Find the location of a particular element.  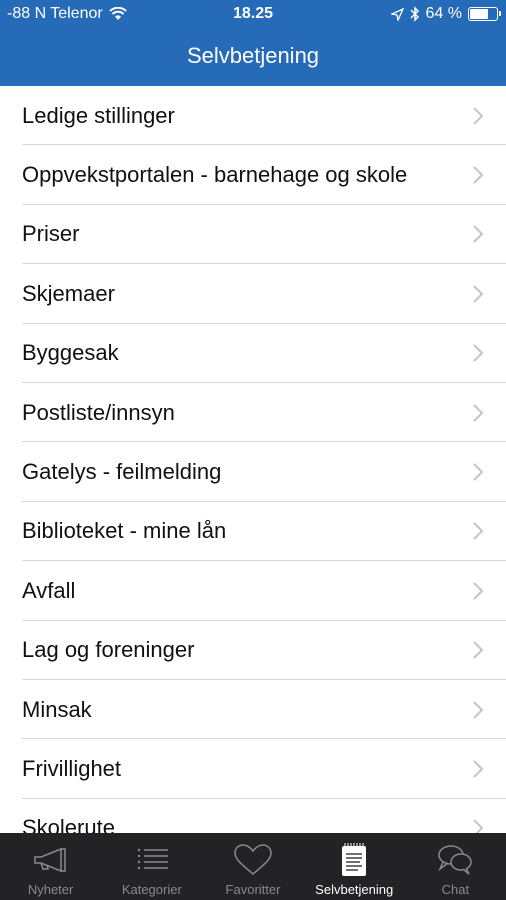

list-item: Priser is located at coordinates (253, 235).